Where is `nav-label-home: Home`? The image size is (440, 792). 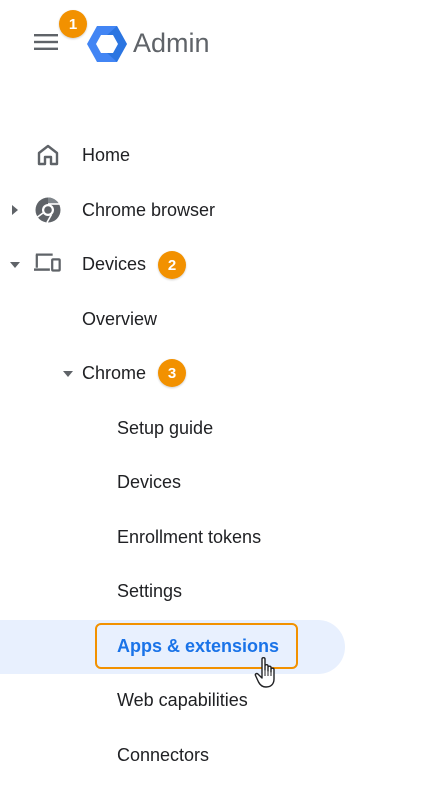
nav-label-home: Home is located at coordinates (106, 154).